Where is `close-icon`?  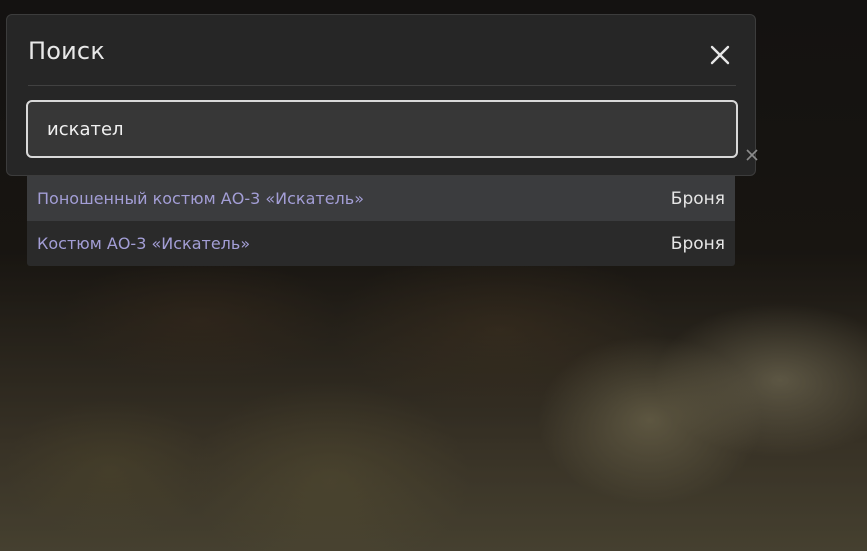
close-icon is located at coordinates (720, 55).